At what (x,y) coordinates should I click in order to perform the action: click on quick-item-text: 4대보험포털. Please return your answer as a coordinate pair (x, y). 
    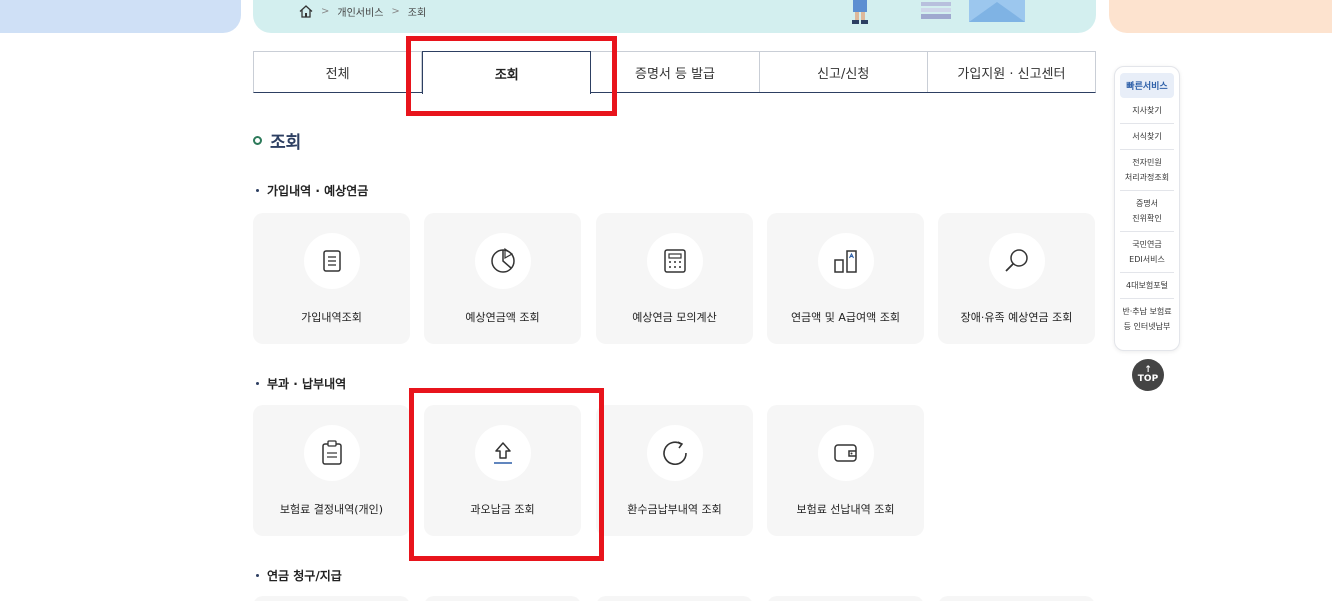
    Looking at the image, I should click on (1147, 285).